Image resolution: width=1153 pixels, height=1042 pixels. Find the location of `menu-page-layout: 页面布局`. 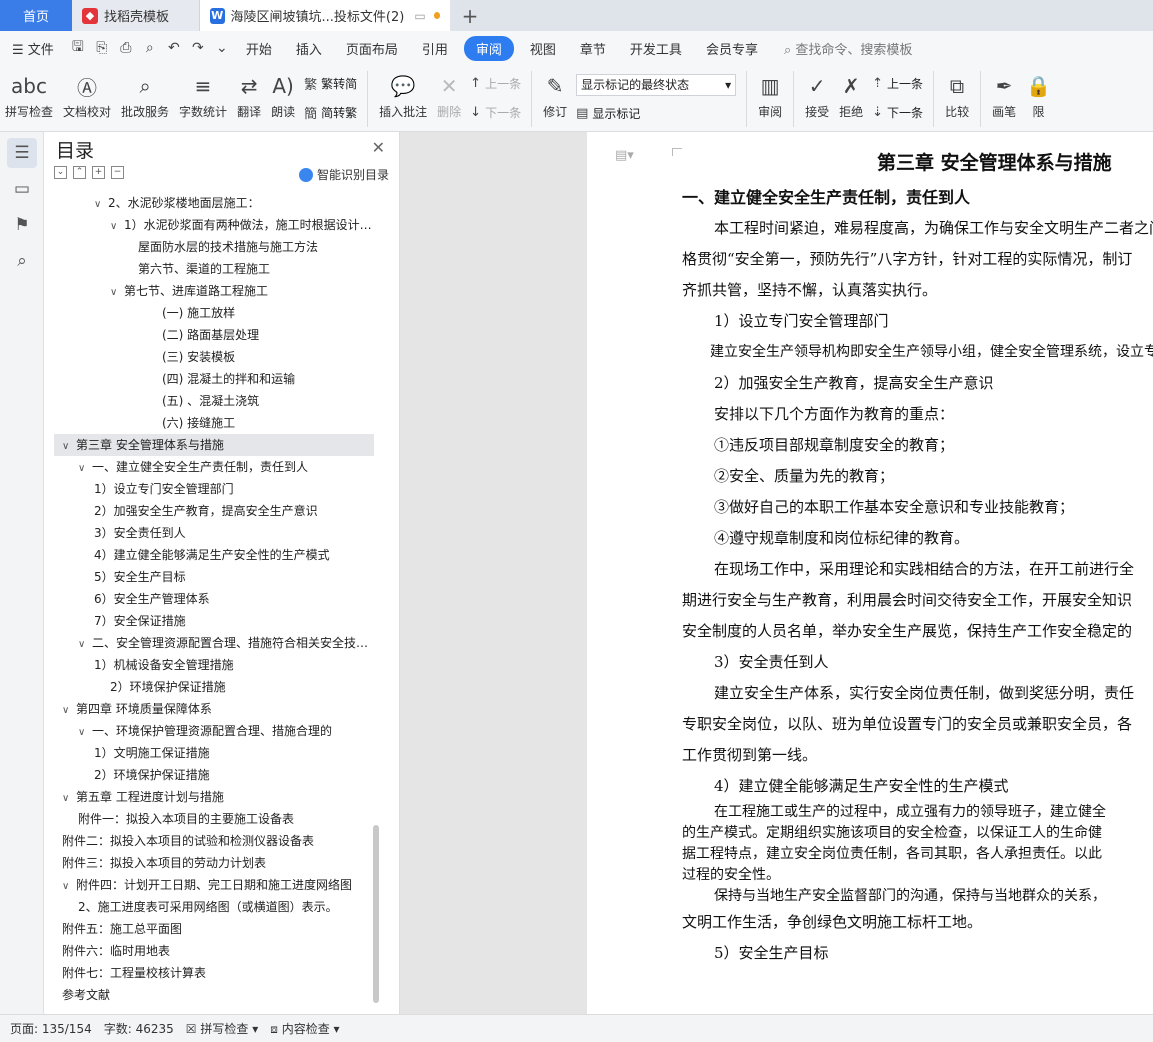

menu-page-layout: 页面布局 is located at coordinates (372, 48).